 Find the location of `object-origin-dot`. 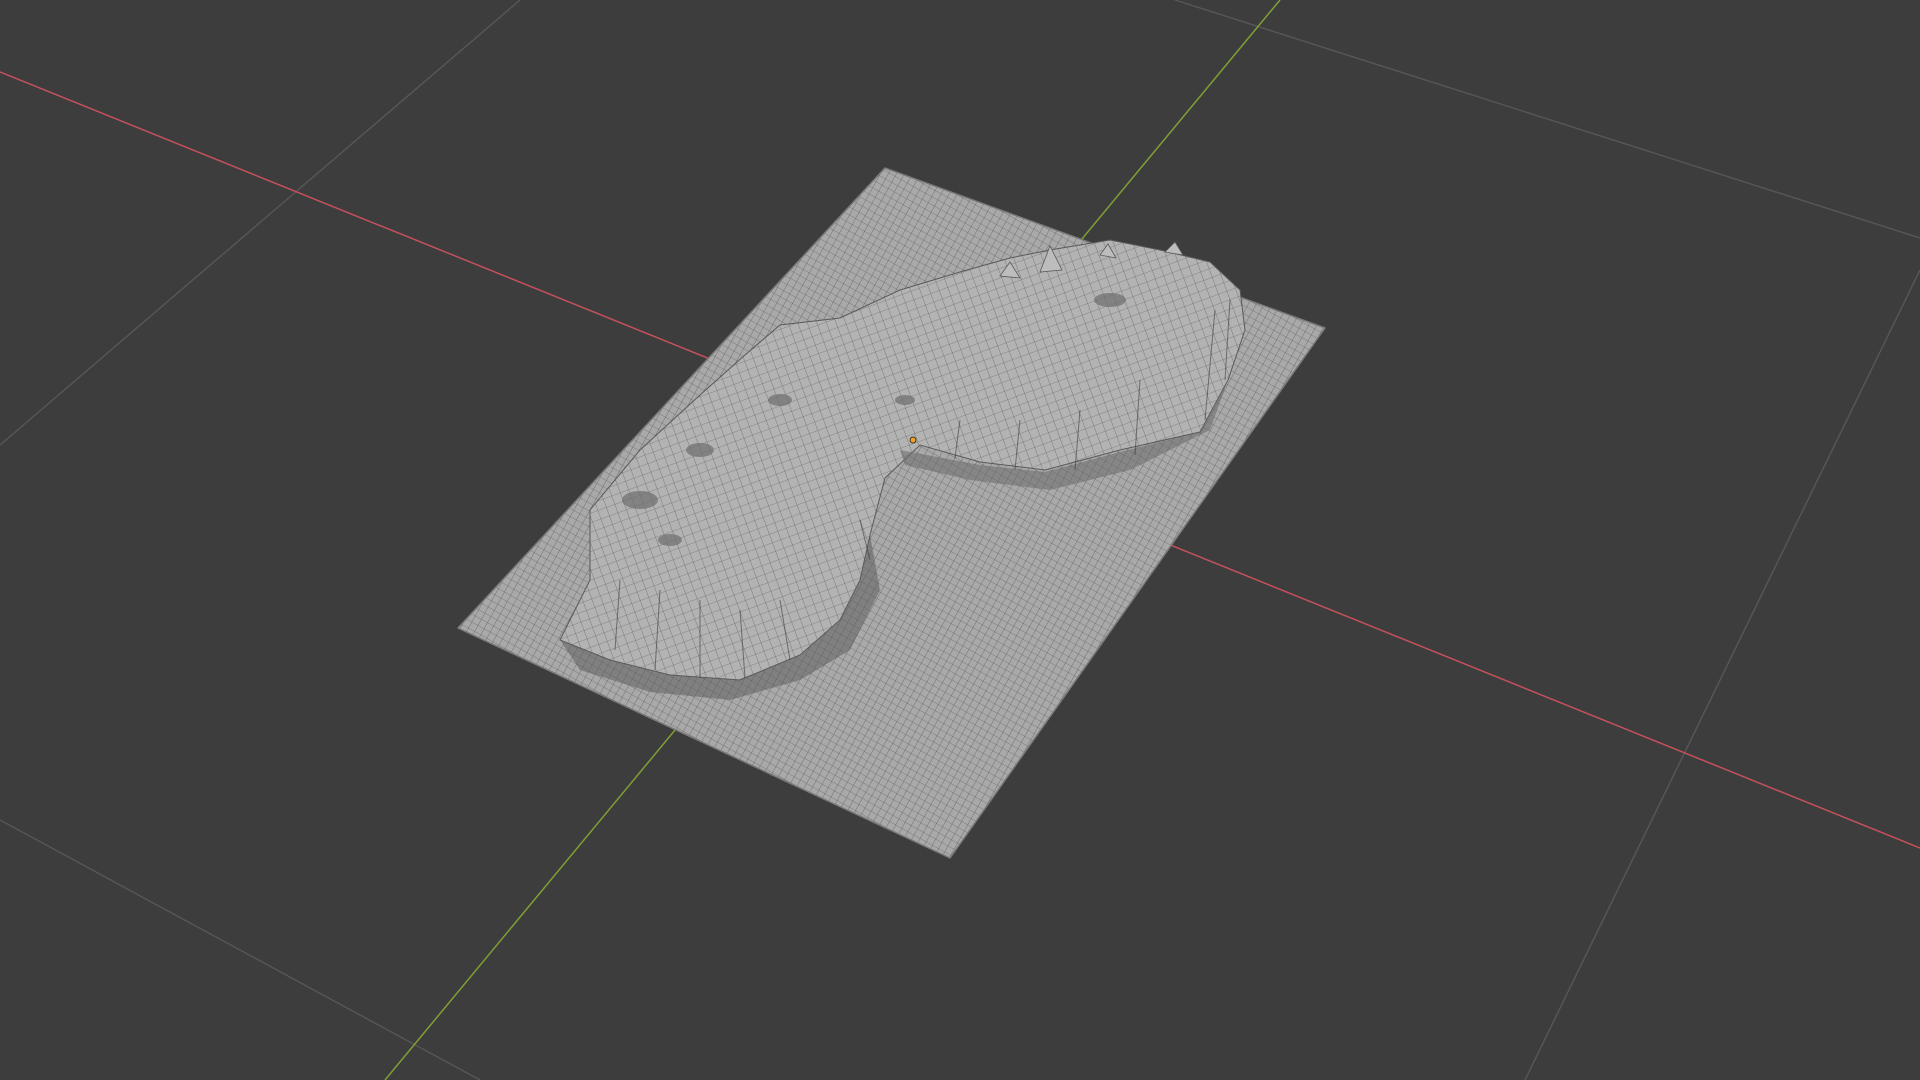

object-origin-dot is located at coordinates (913, 440).